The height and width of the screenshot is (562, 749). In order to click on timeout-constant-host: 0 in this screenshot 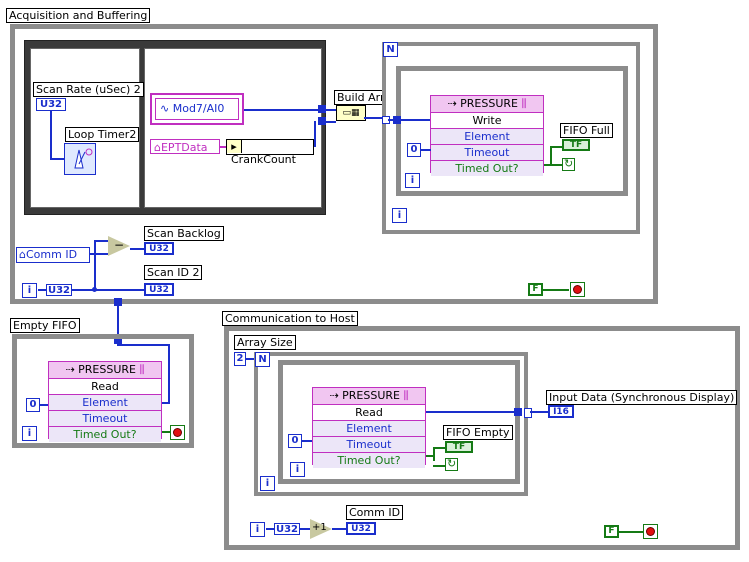, I will do `click(295, 441)`.